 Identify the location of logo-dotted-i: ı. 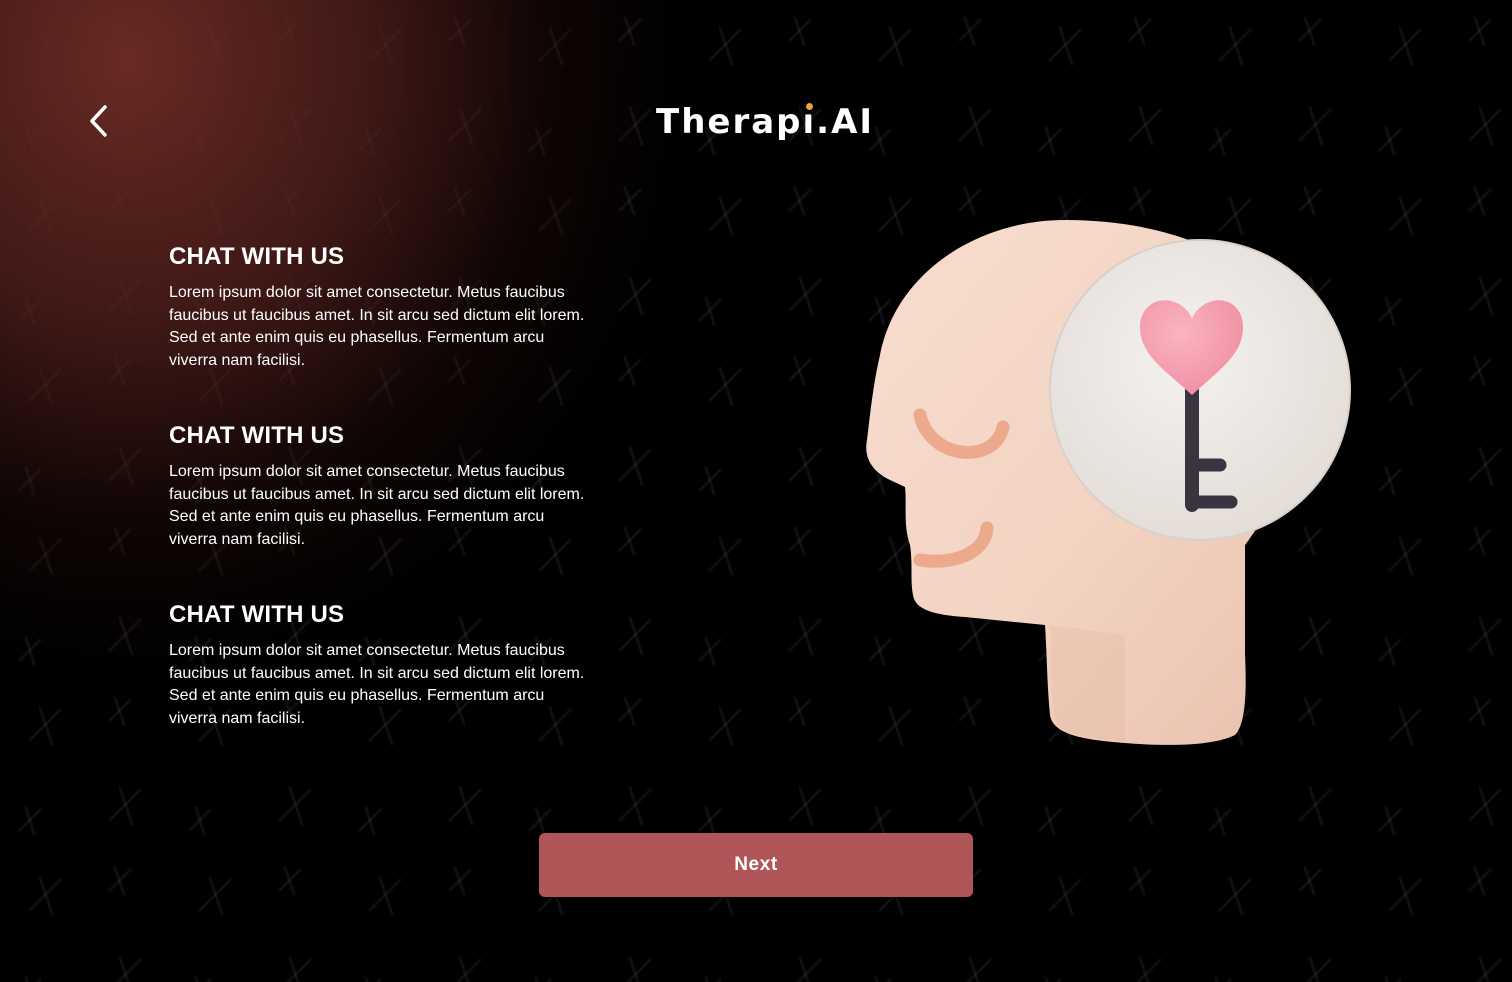
(810, 122).